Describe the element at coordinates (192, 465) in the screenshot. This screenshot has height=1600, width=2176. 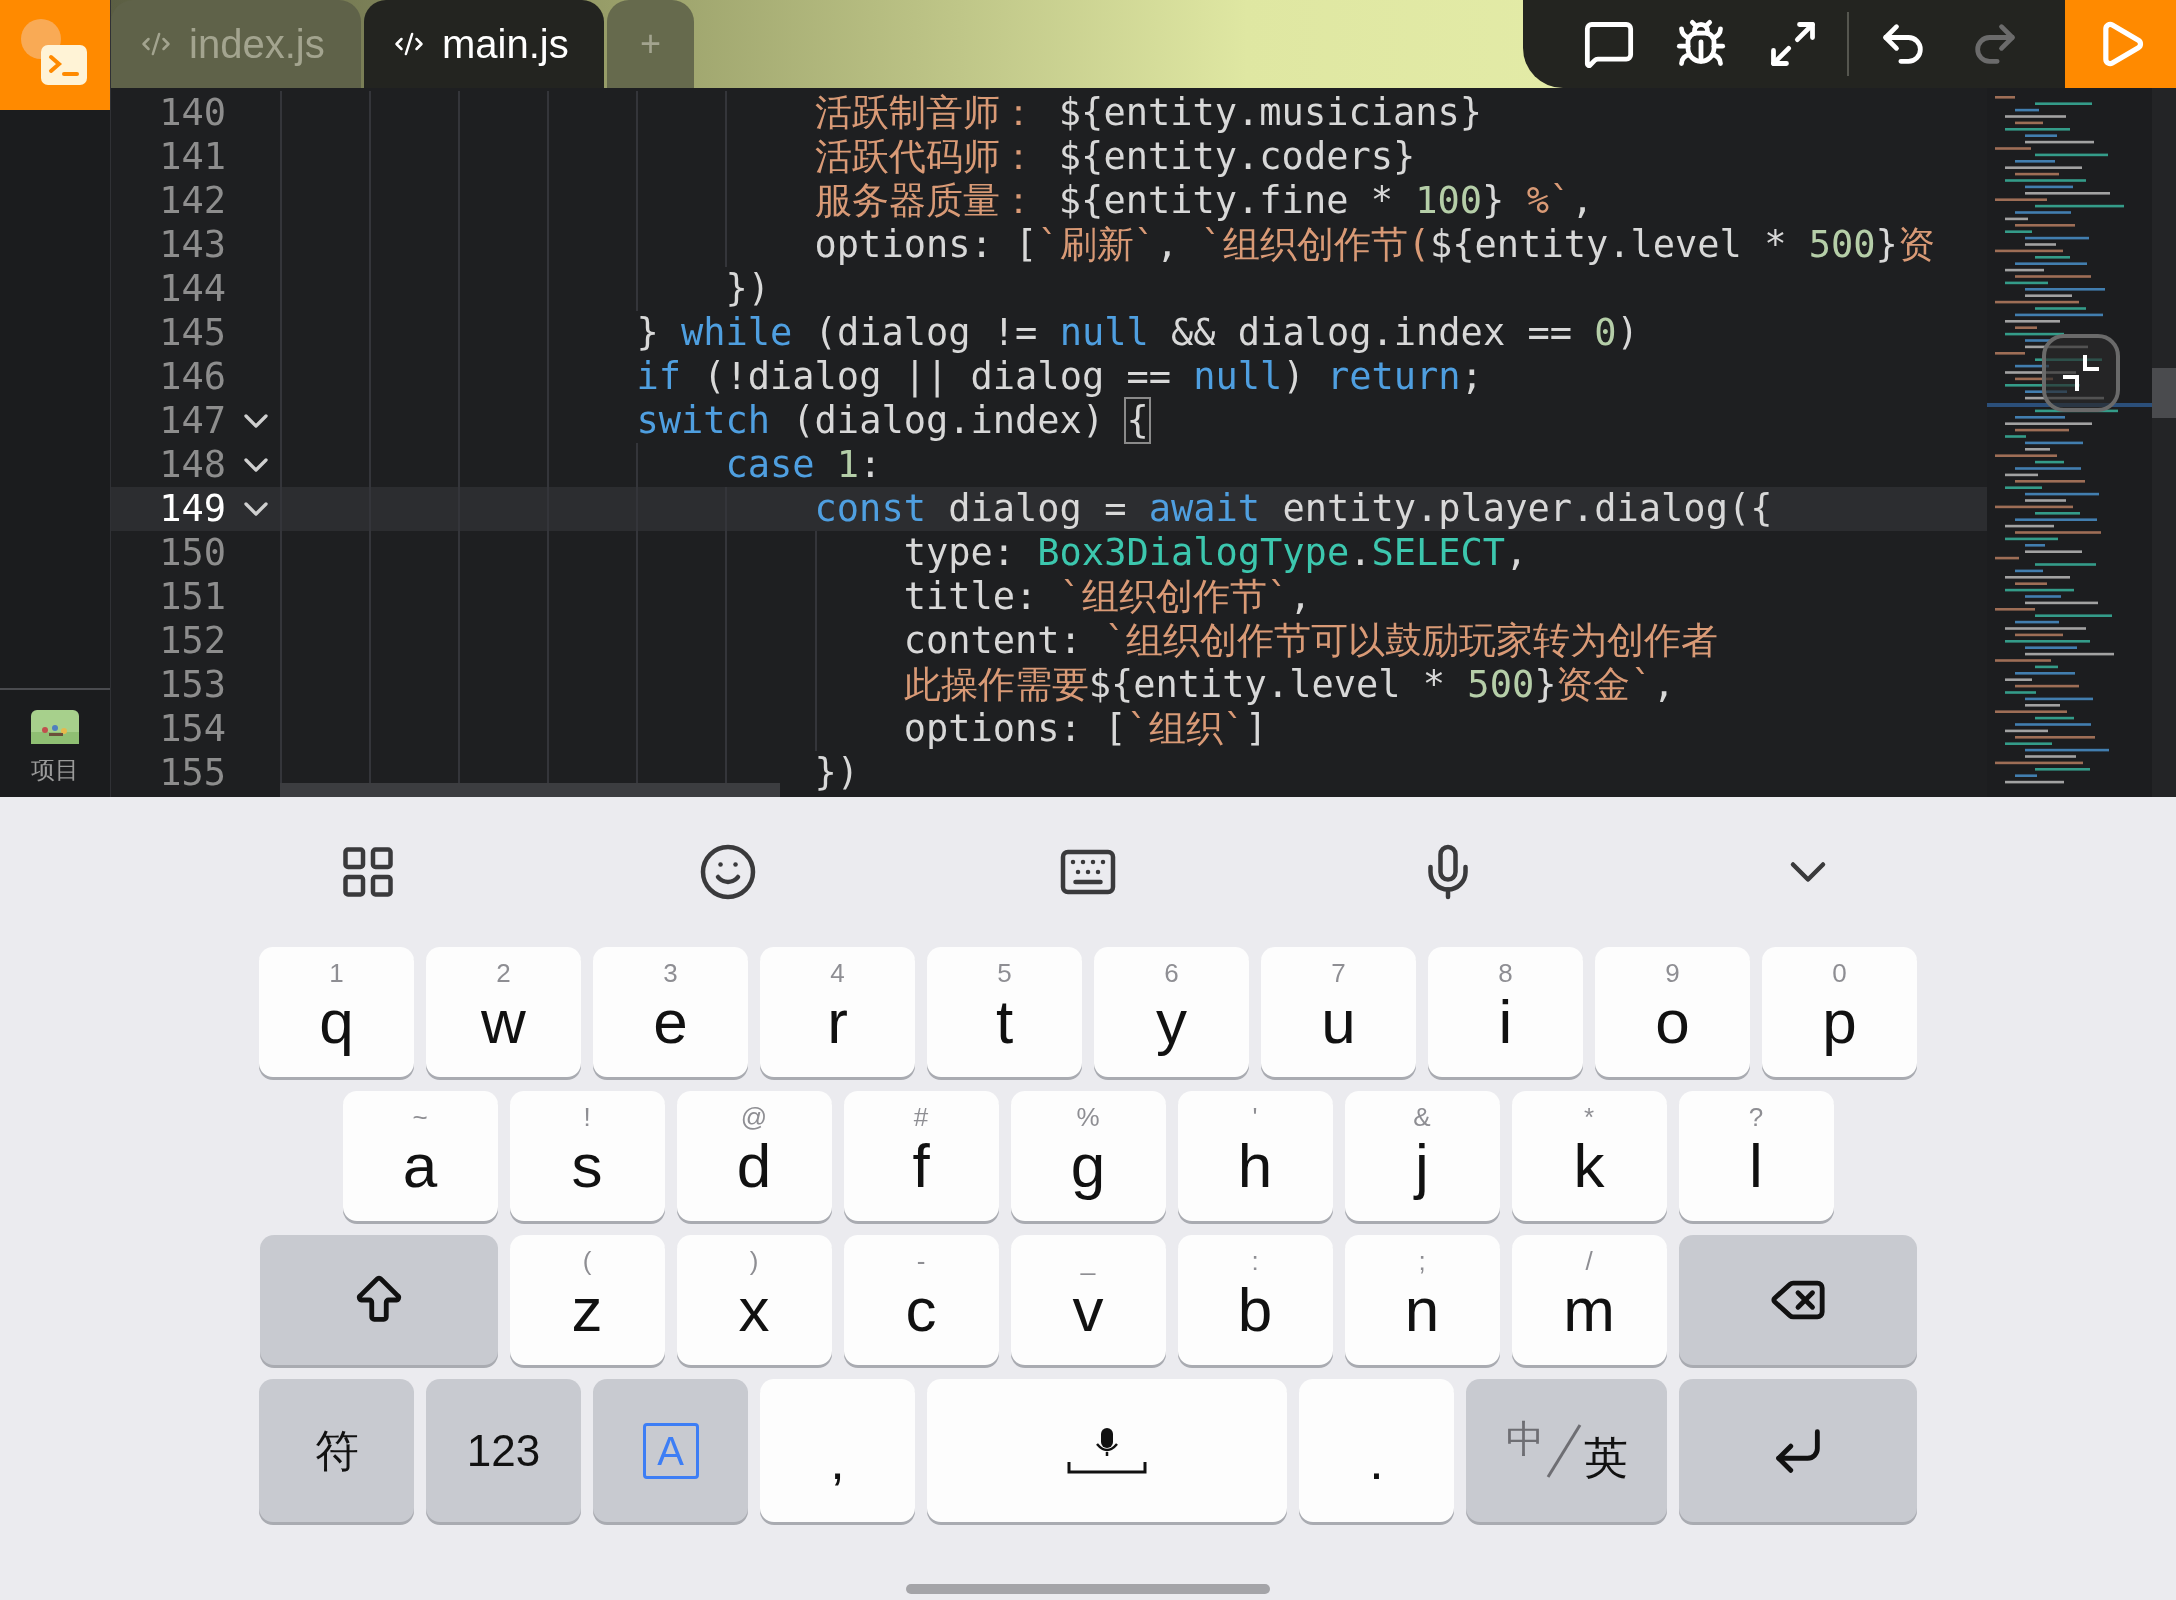
I see `line-number: 148` at that location.